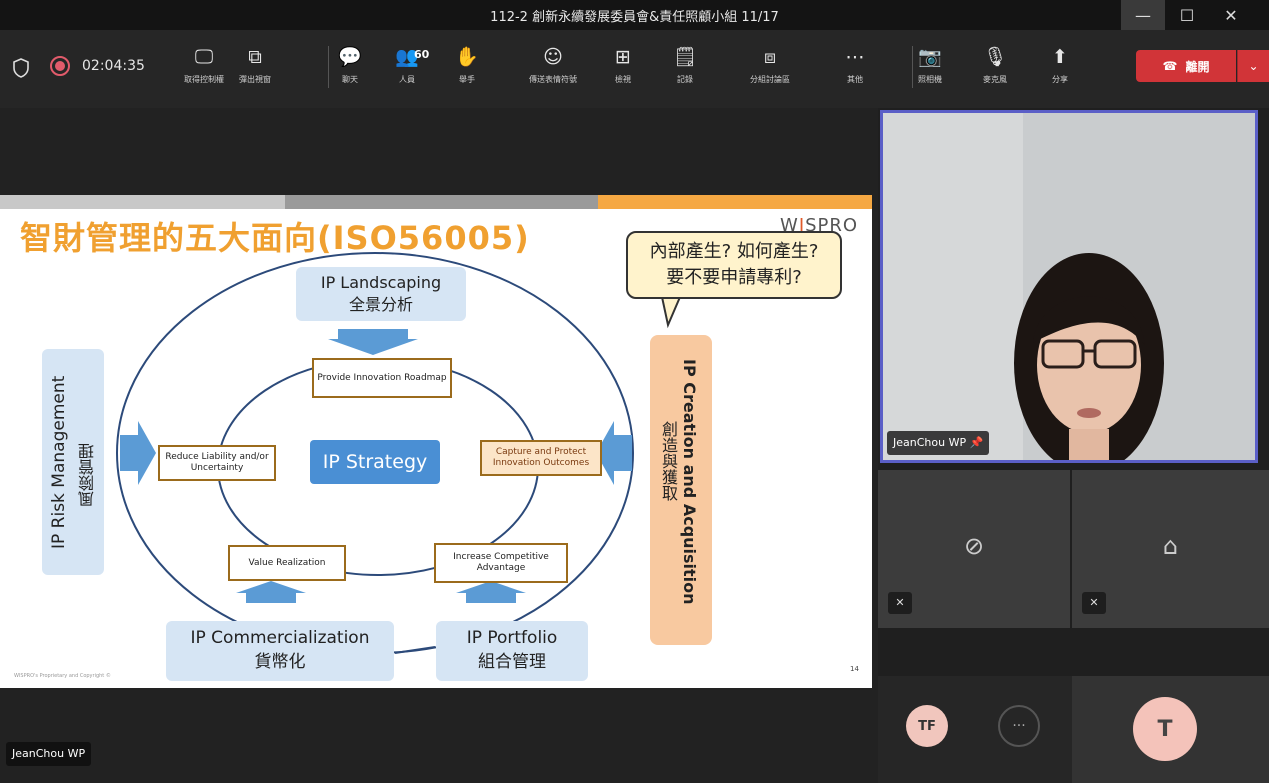 The height and width of the screenshot is (783, 1269). I want to click on toolbar-label: 分享, so click(1060, 79).